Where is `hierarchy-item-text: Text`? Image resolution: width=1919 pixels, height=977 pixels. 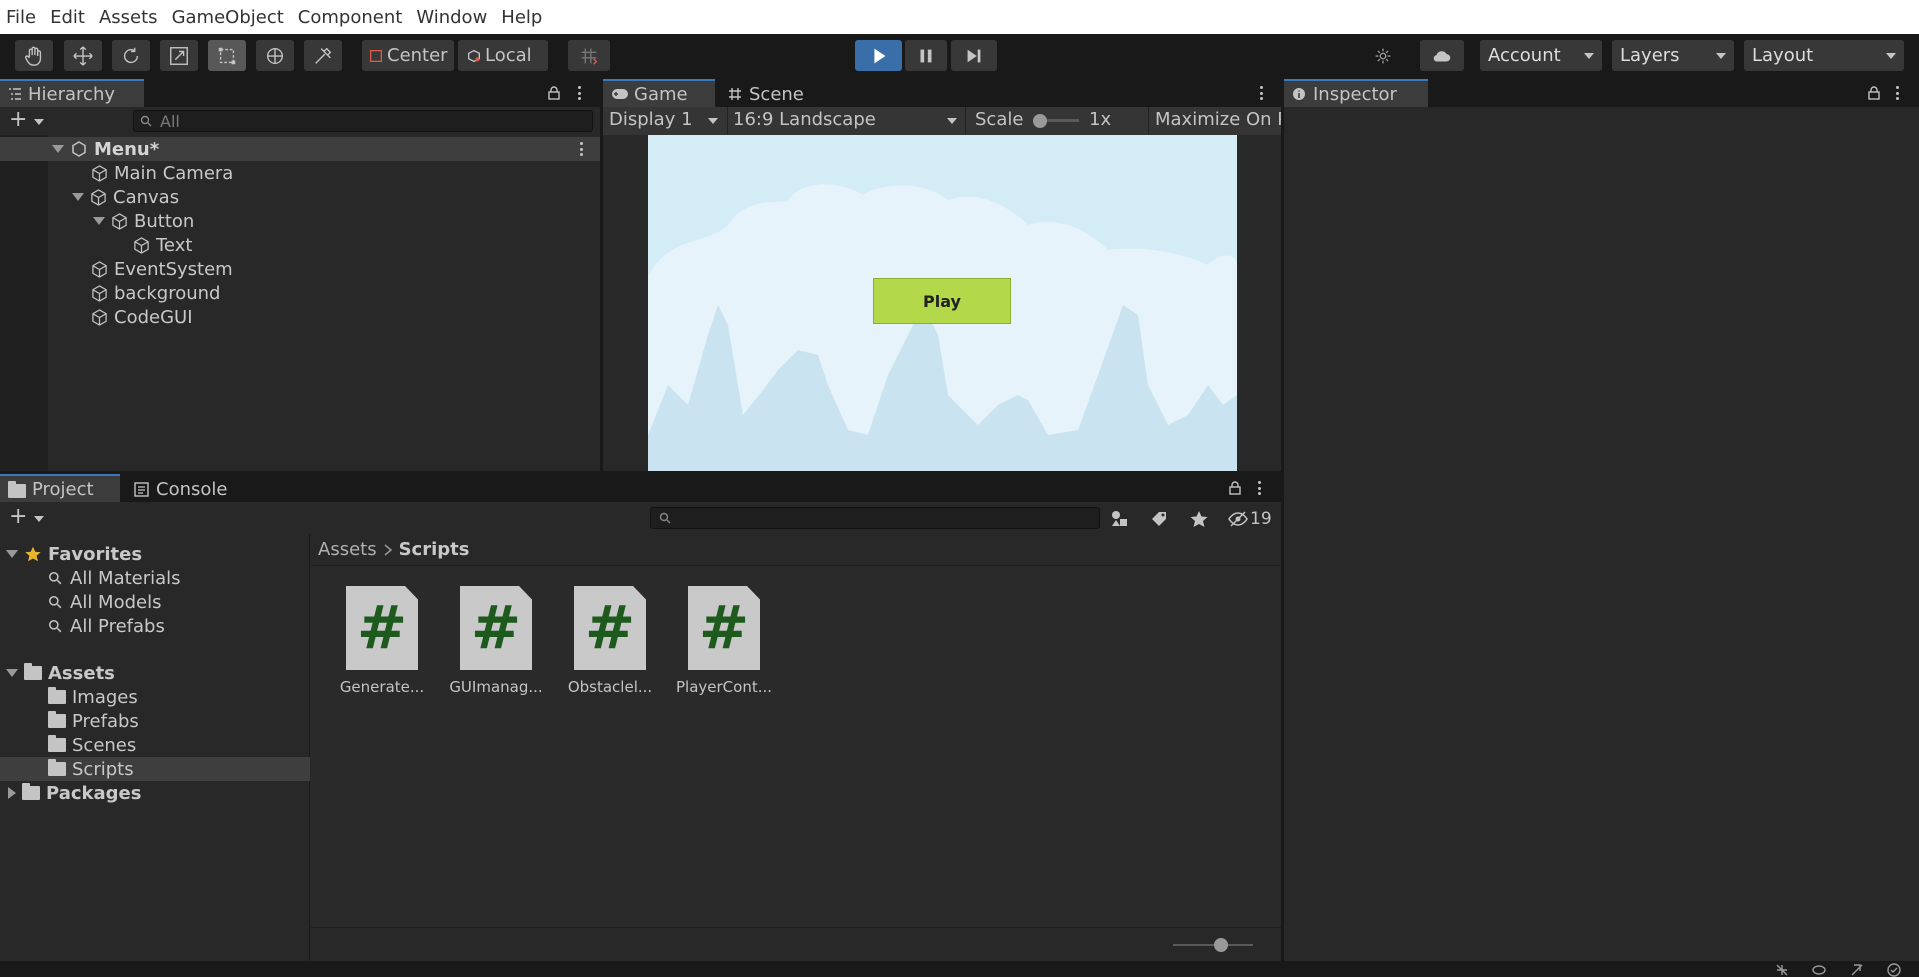 hierarchy-item-text: Text is located at coordinates (96, 245).